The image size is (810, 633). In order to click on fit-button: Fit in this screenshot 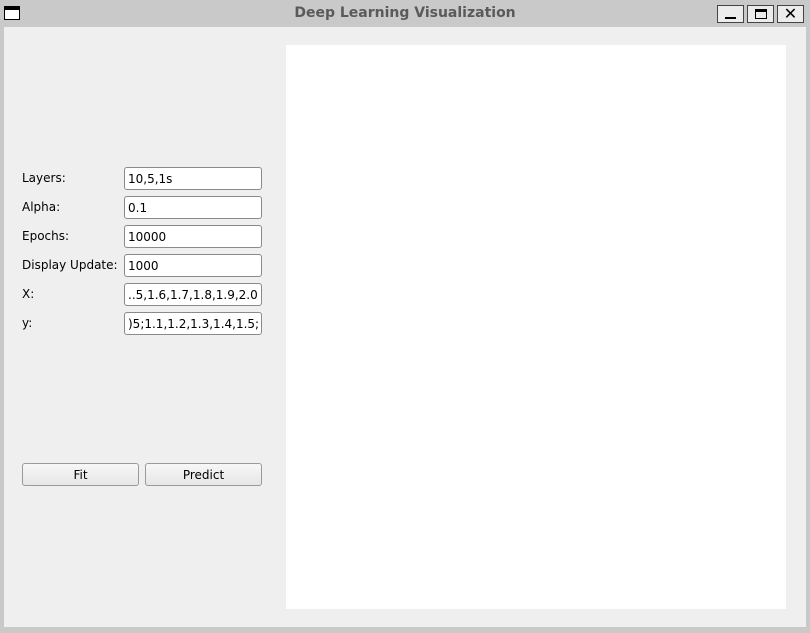, I will do `click(80, 474)`.